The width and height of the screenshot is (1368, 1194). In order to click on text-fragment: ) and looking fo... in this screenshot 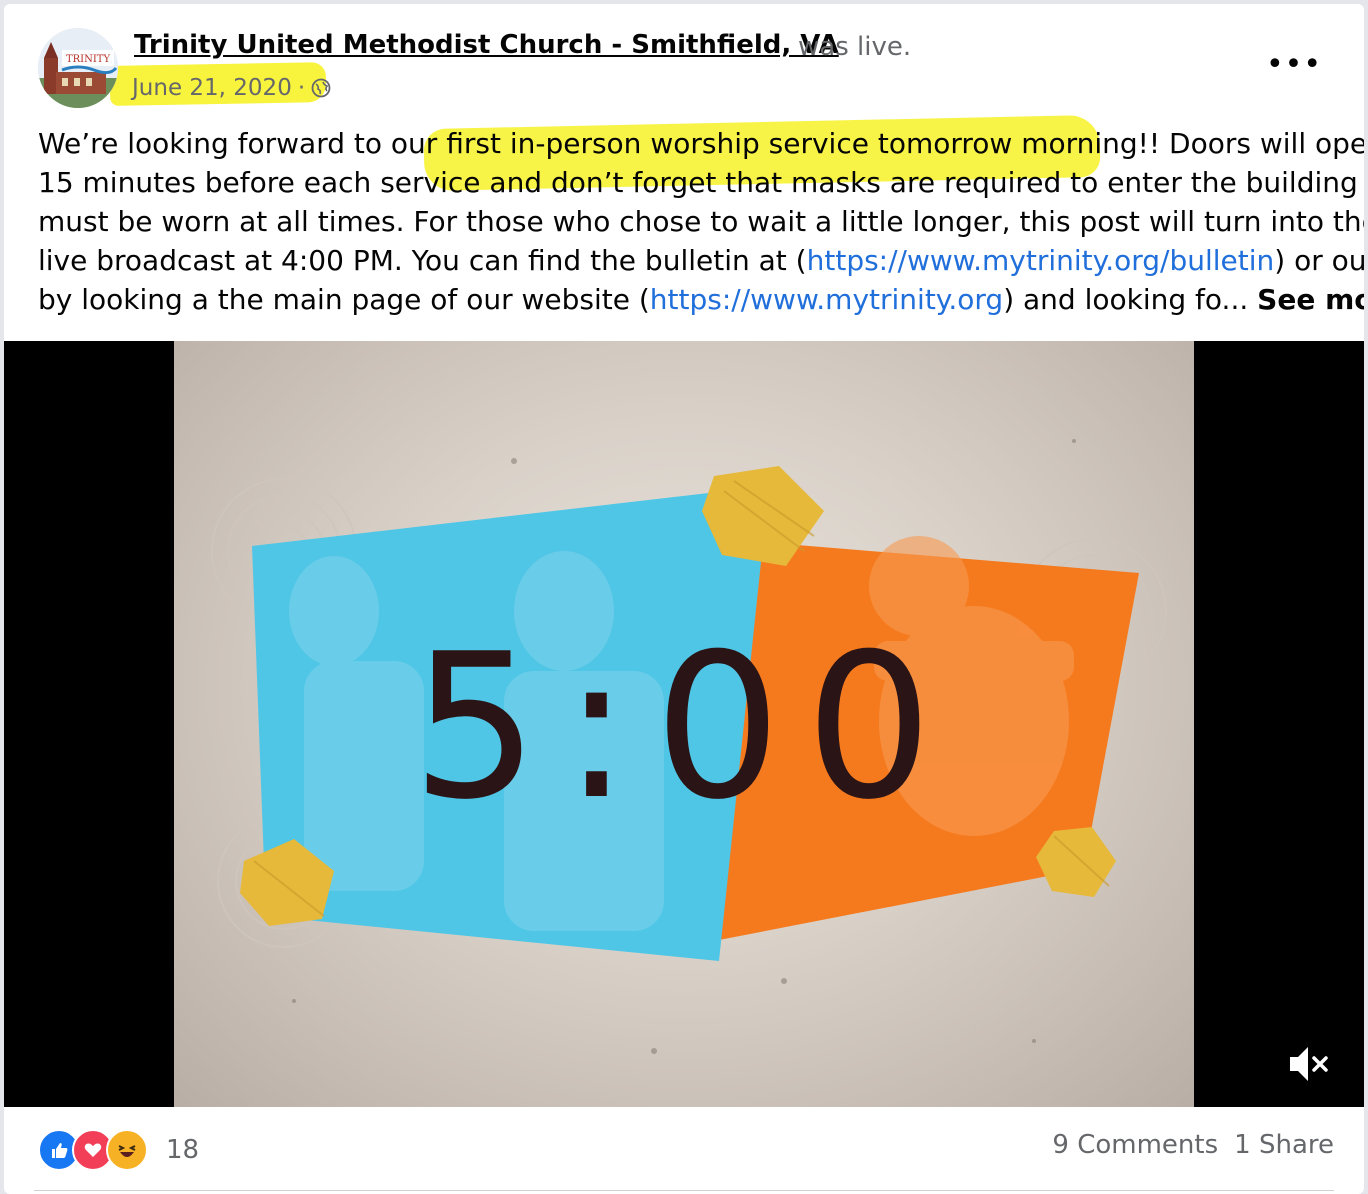, I will do `click(1126, 299)`.